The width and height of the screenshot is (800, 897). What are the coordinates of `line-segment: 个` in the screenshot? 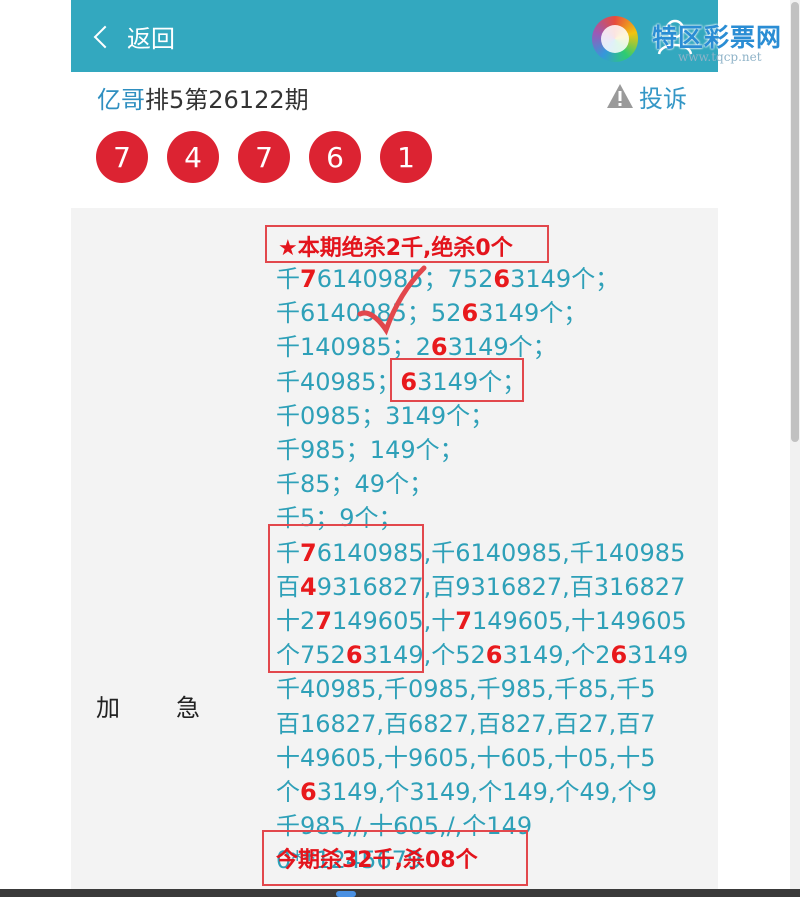 It's located at (288, 792).